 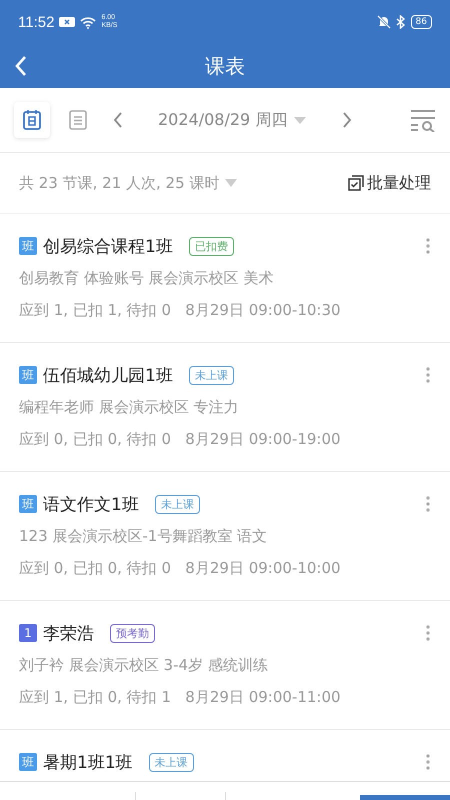 What do you see at coordinates (108, 375) in the screenshot?
I see `lesson-title: 伍佰城幼儿园1班` at bounding box center [108, 375].